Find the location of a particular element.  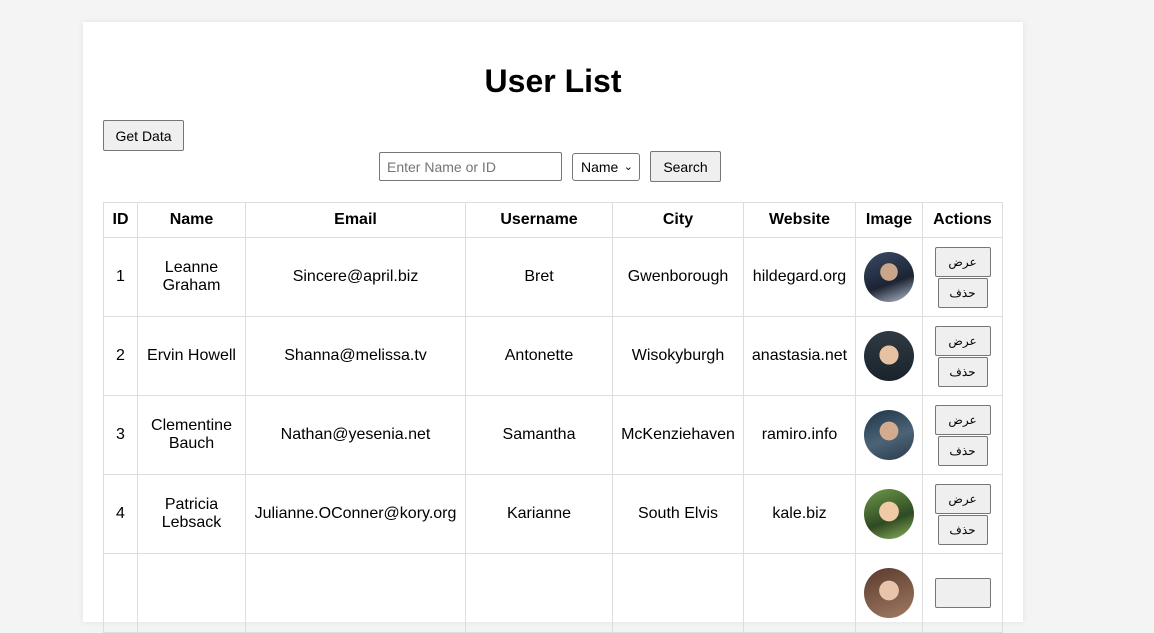

cell-id: 2 is located at coordinates (120, 356).